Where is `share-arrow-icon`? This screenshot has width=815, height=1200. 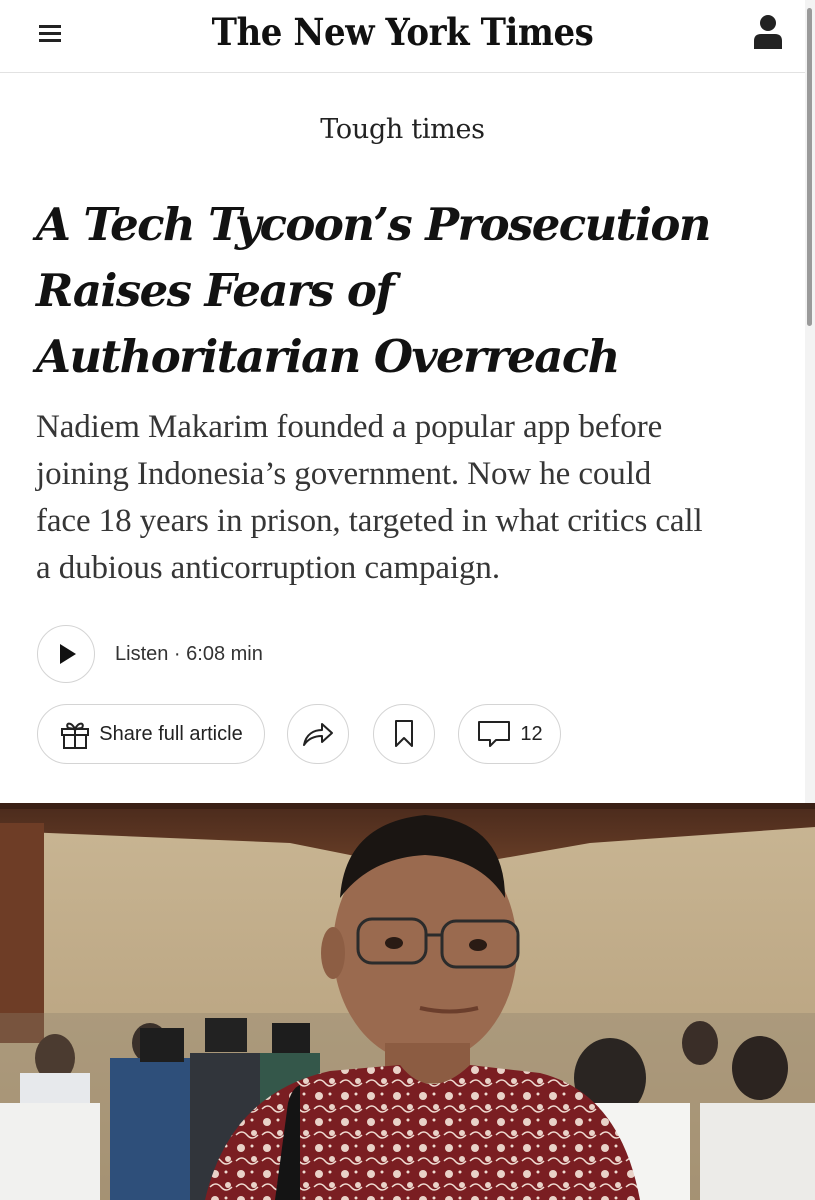
share-arrow-icon is located at coordinates (318, 734).